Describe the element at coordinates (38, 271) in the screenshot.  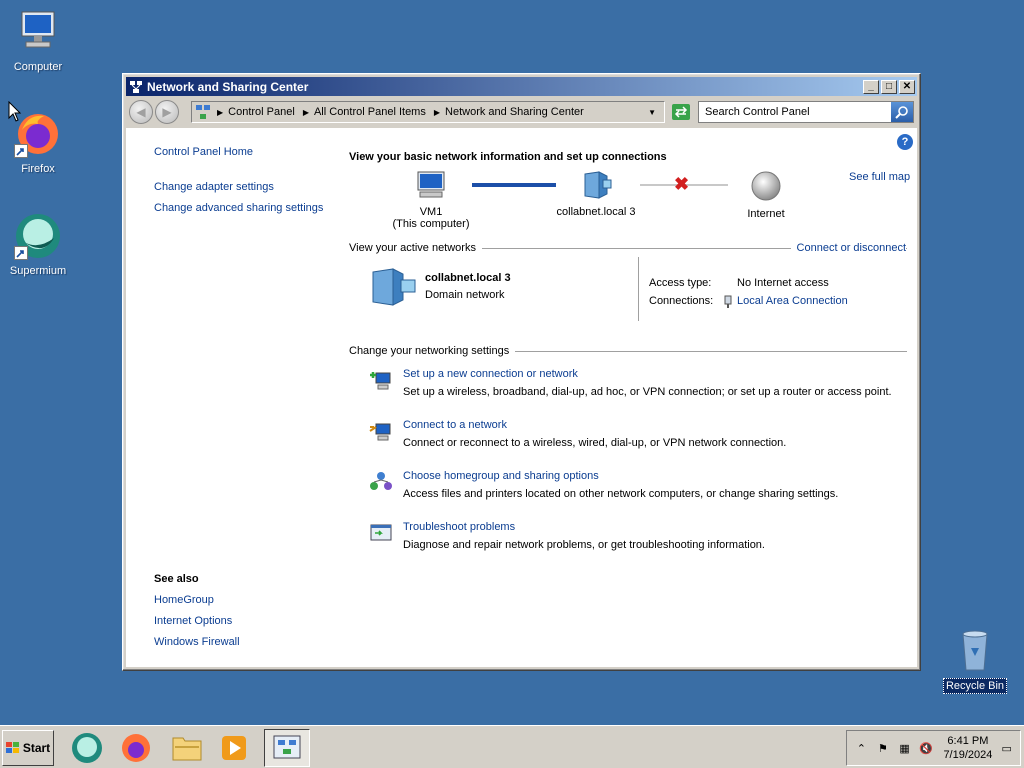
I see `desktop-icon-label: Supermium` at that location.